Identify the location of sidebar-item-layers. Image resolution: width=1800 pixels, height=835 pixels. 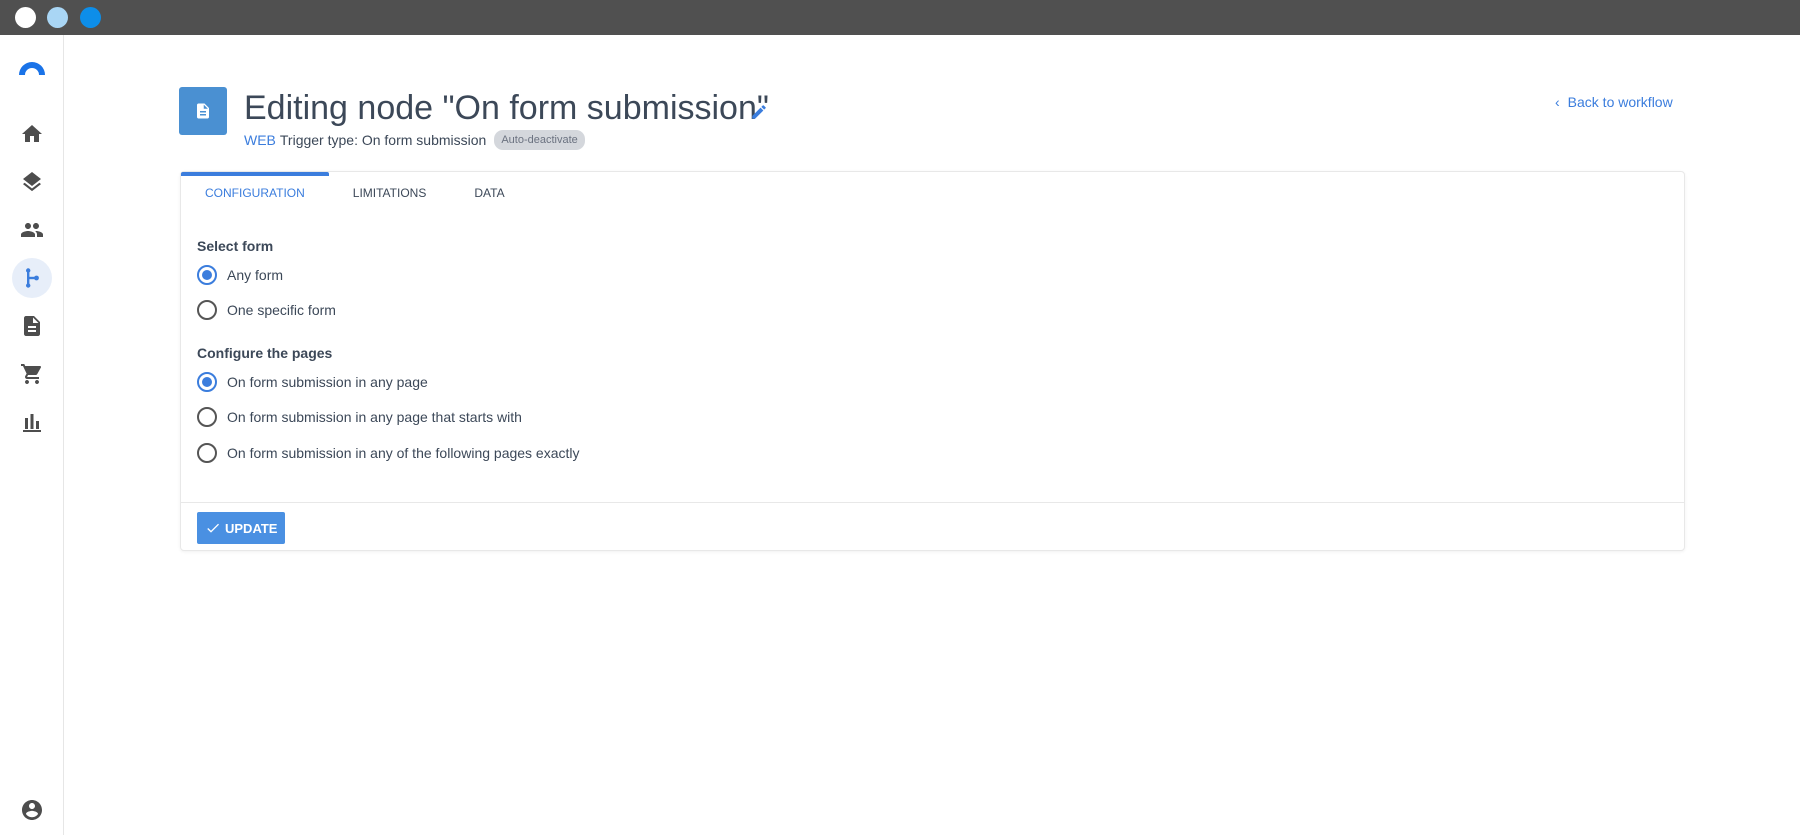
(32, 182).